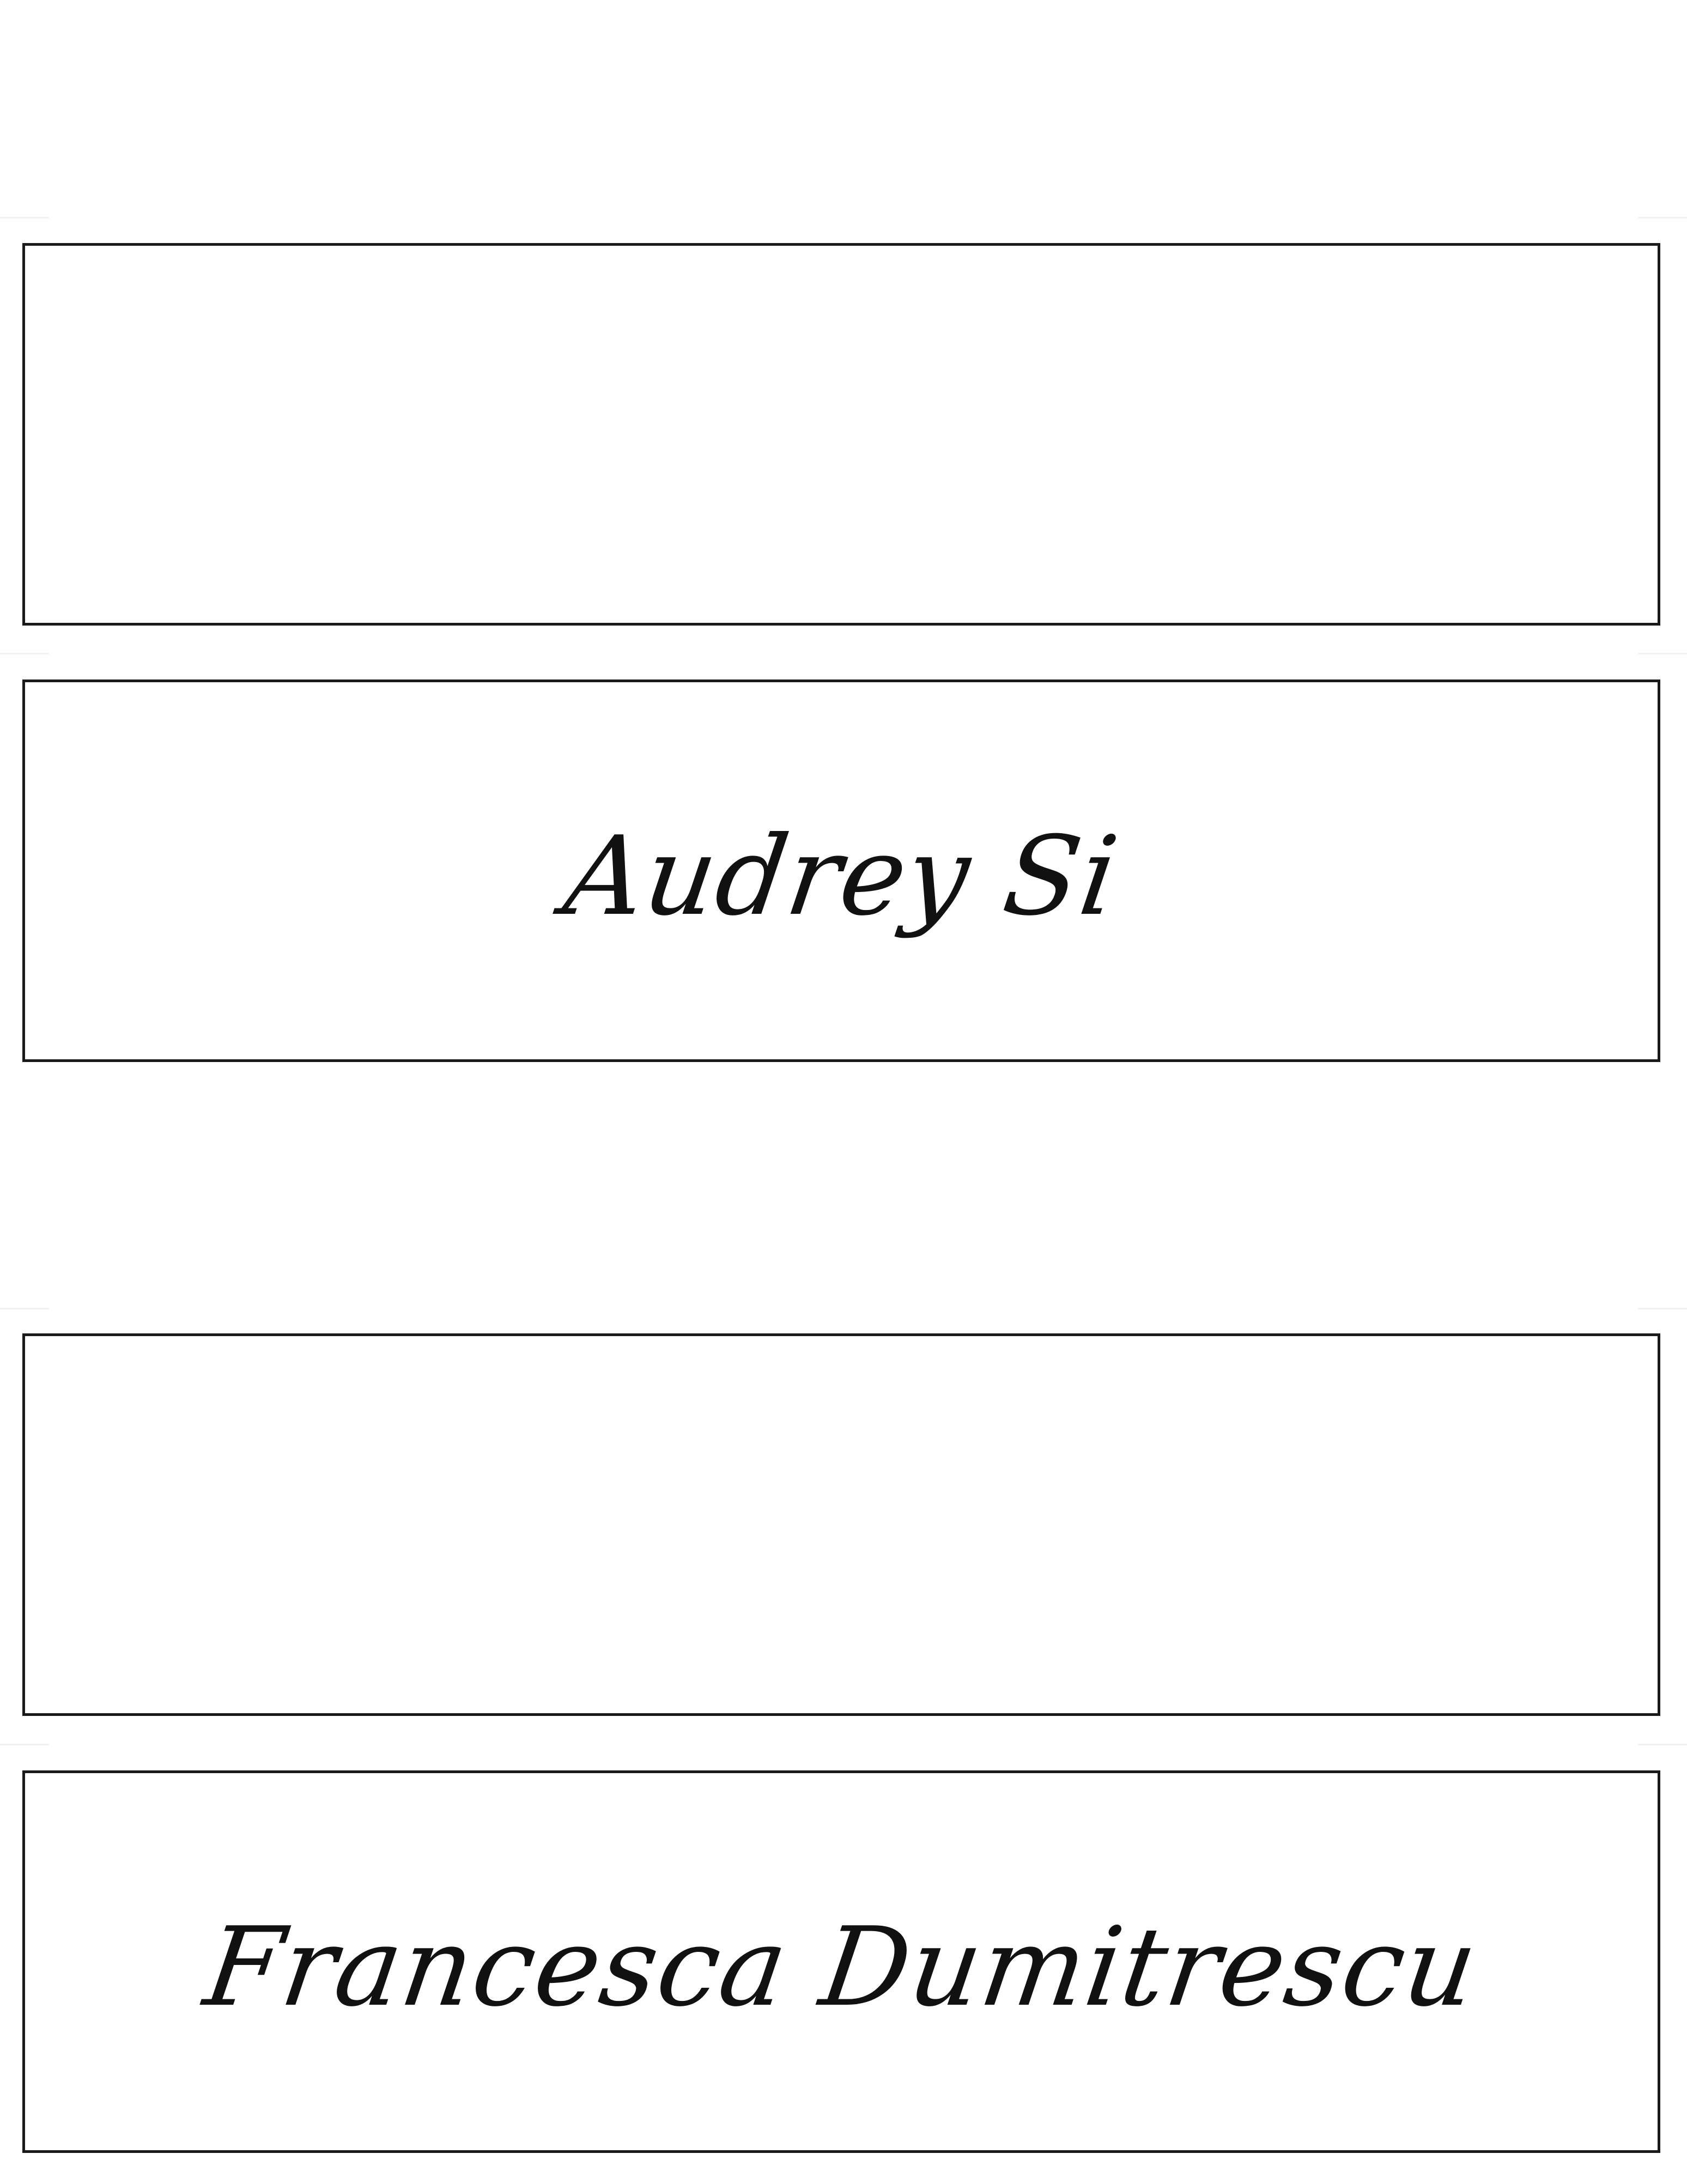 The width and height of the screenshot is (1687, 2184). What do you see at coordinates (841, 1967) in the screenshot?
I see `place-card-name: Francesca Dumitrescu` at bounding box center [841, 1967].